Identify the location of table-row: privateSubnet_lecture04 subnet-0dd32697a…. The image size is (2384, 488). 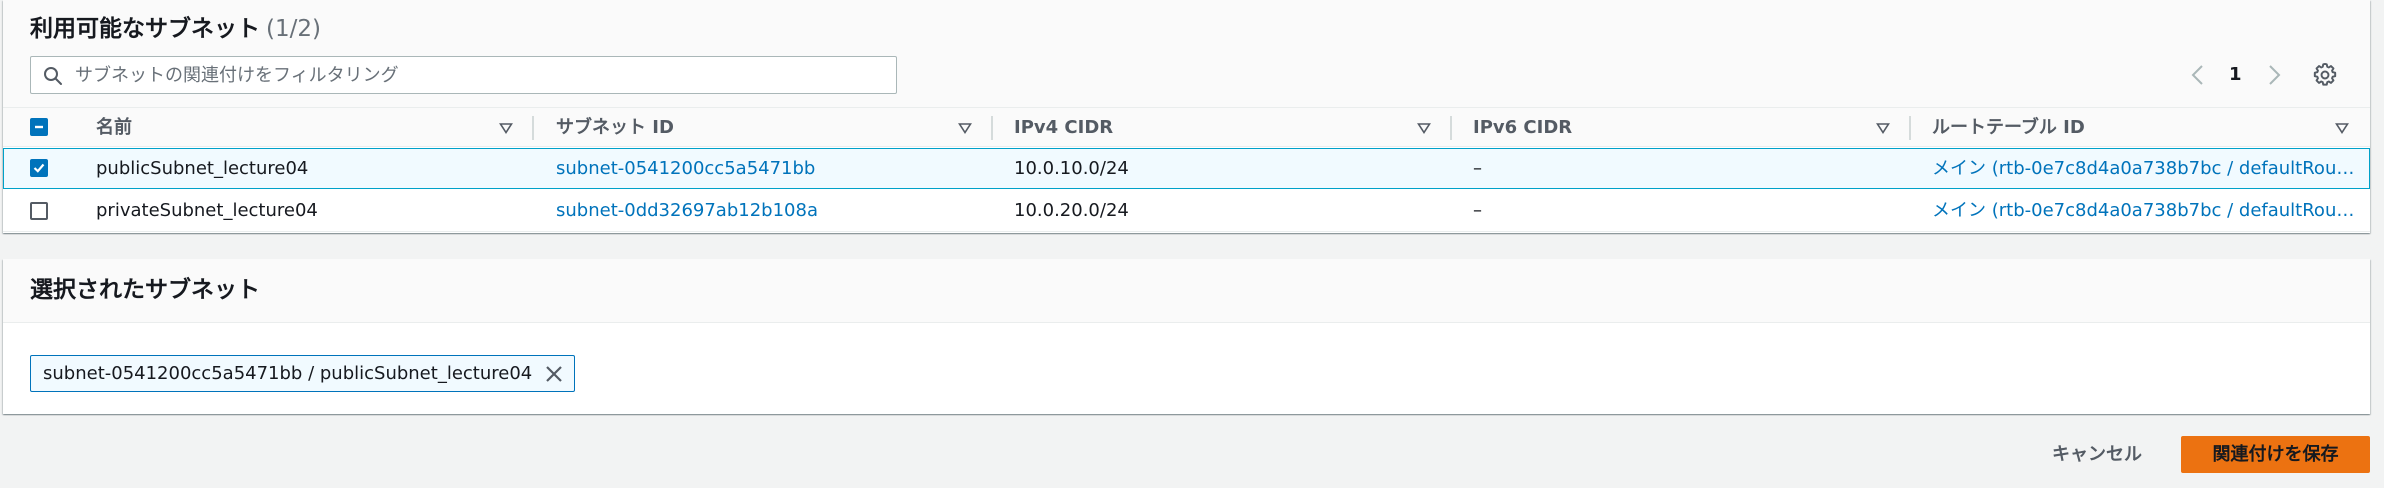
(1186, 211).